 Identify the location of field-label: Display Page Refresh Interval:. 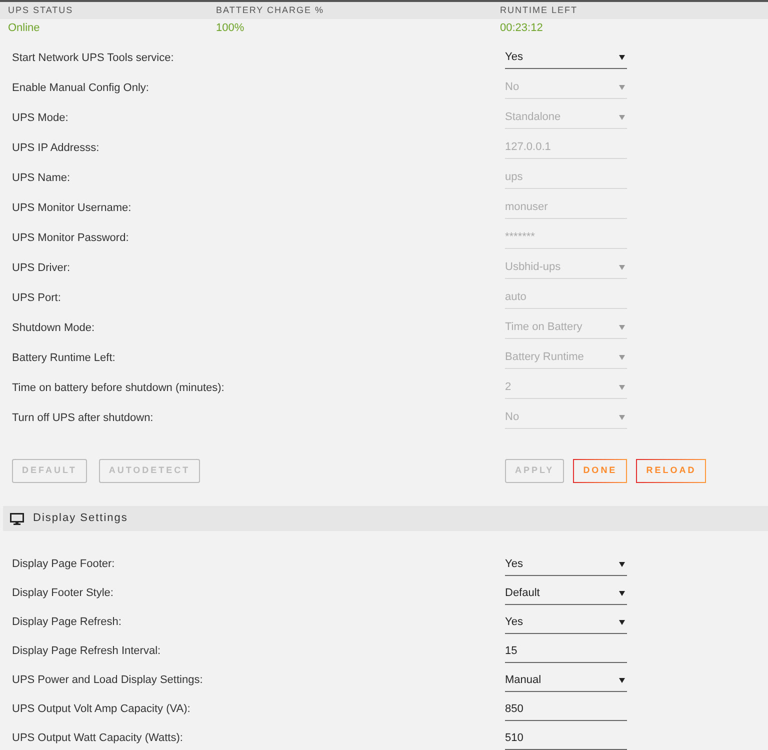
(87, 652).